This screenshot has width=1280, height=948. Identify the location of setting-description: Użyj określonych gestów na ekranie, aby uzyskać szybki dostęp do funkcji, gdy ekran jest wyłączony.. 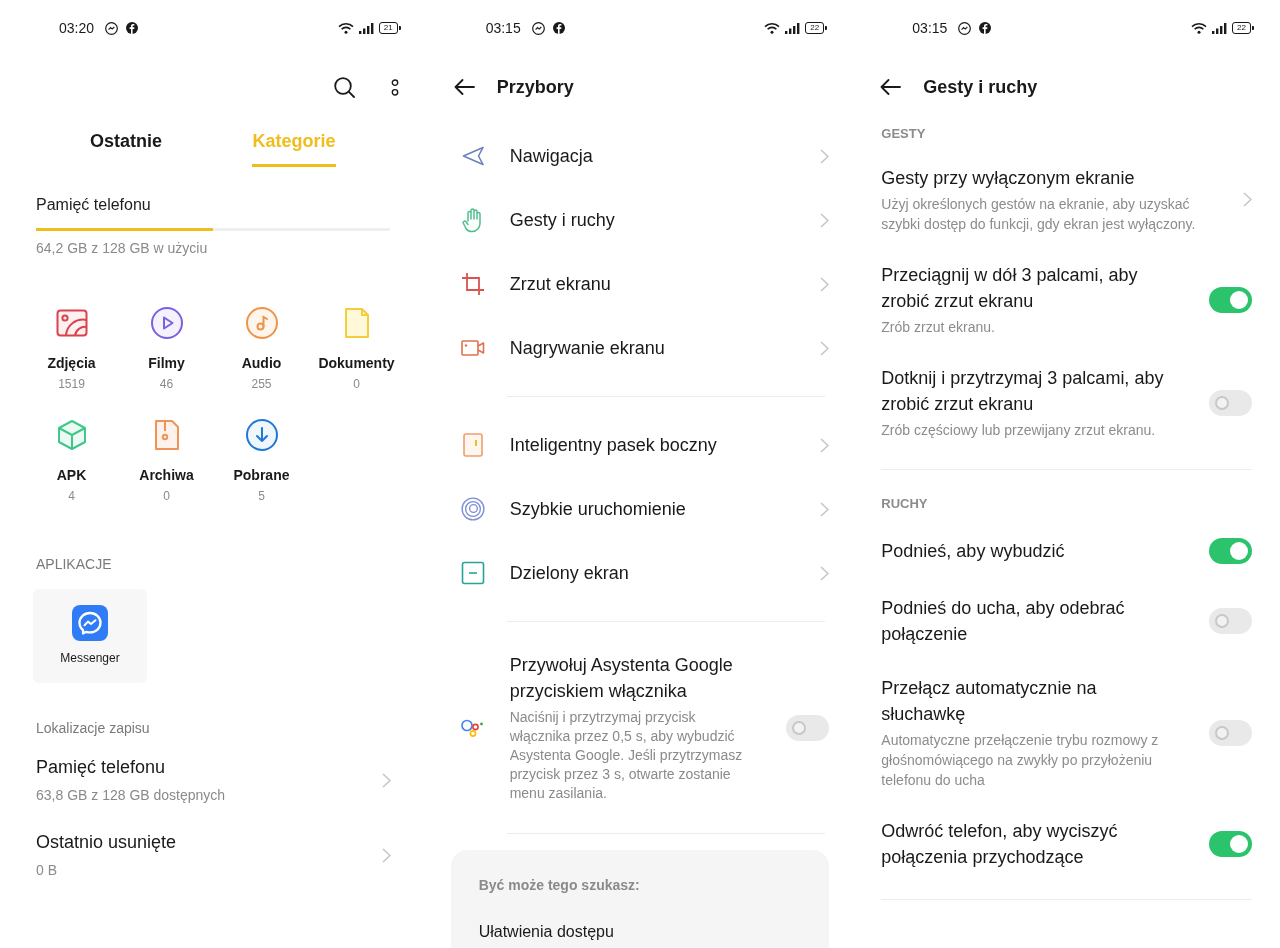
(1039, 214).